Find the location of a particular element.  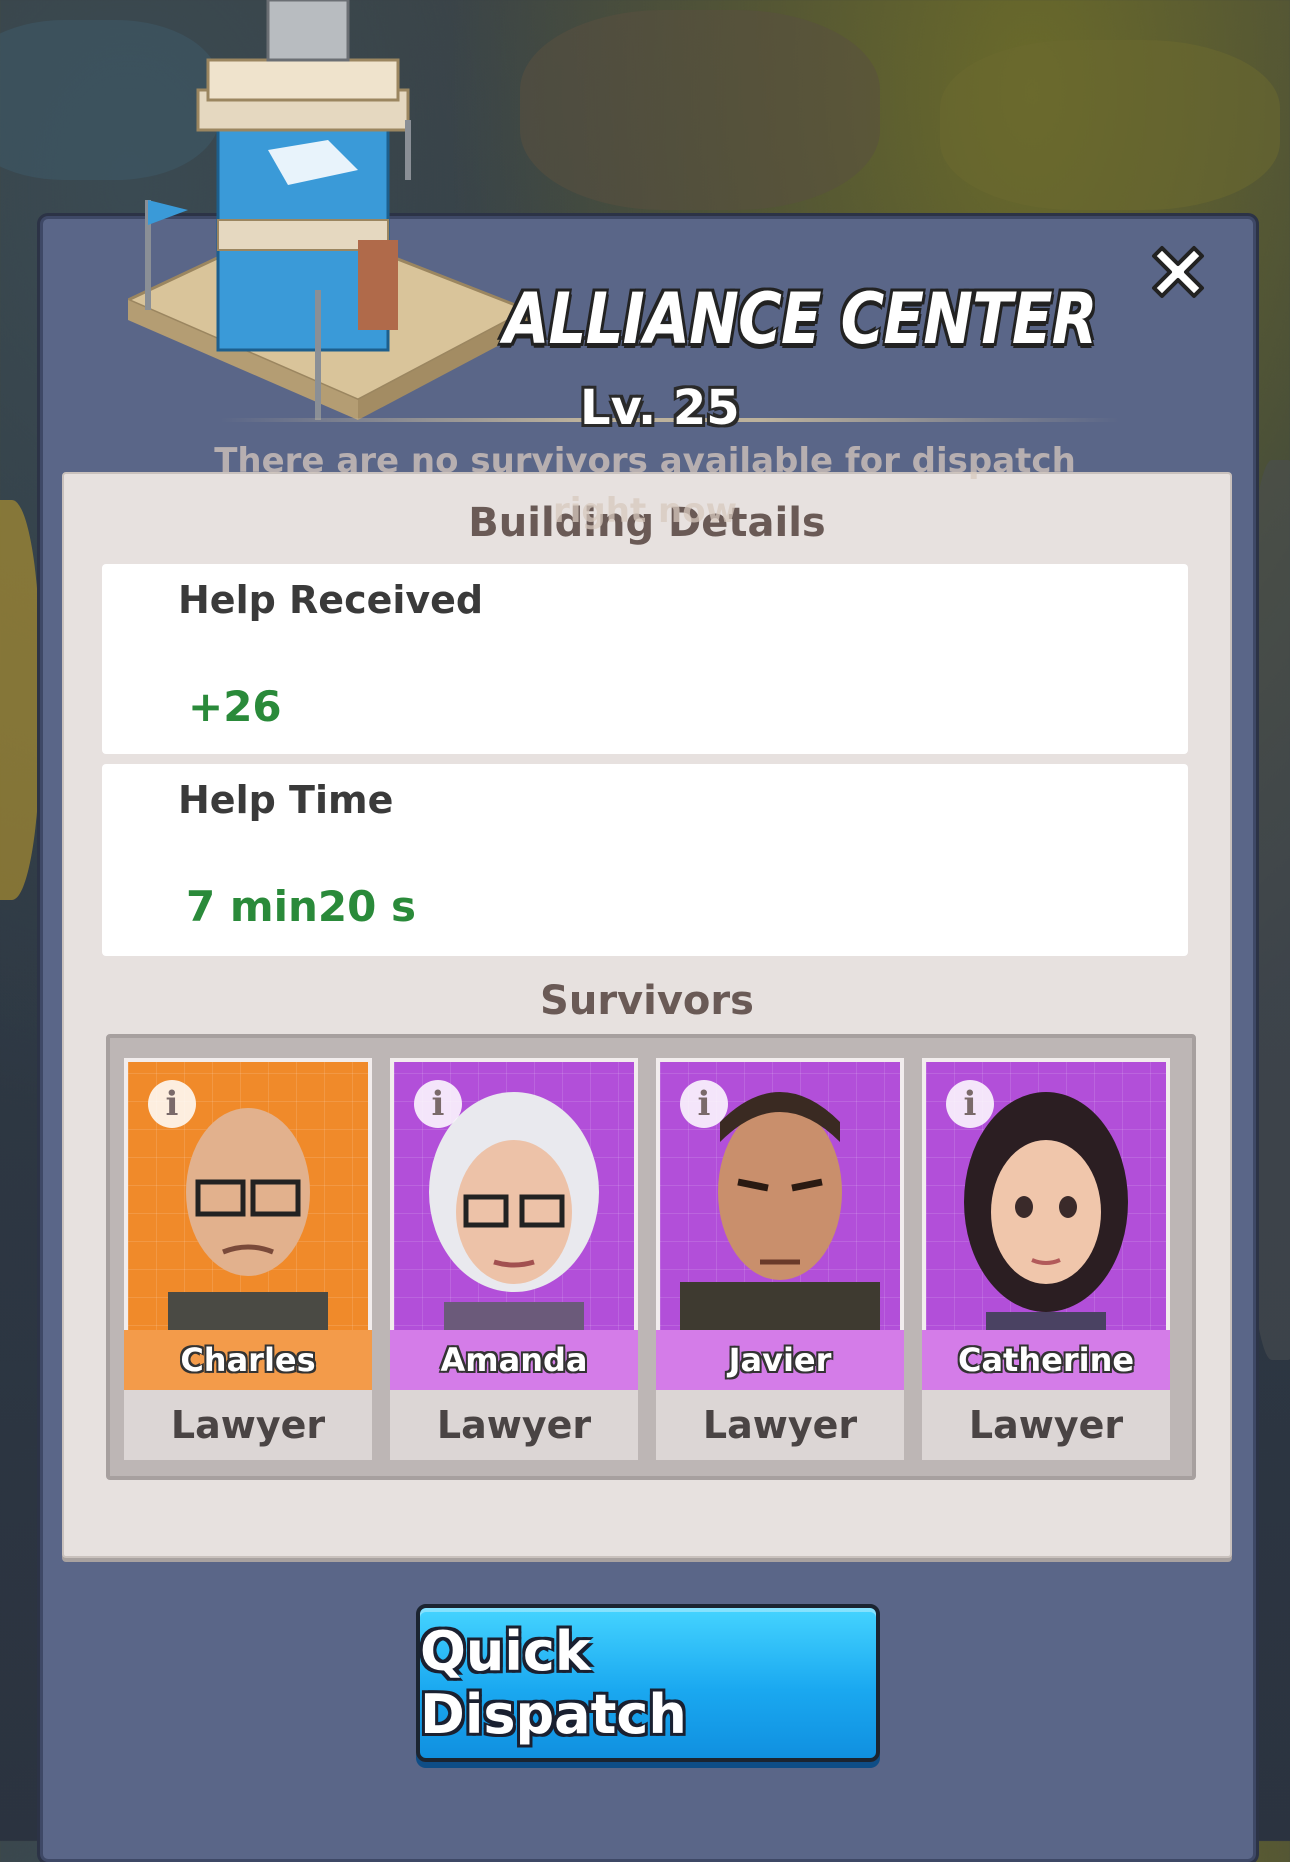

survivor-card-charles: i ★ ★ ★ ★ ★ Charles Lawyer is located at coordinates (248, 1259).